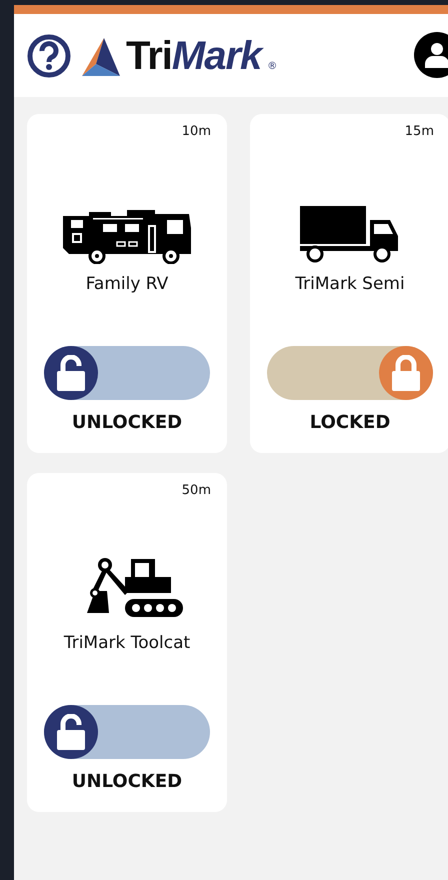  Describe the element at coordinates (436, 55) in the screenshot. I see `user-icon` at that location.